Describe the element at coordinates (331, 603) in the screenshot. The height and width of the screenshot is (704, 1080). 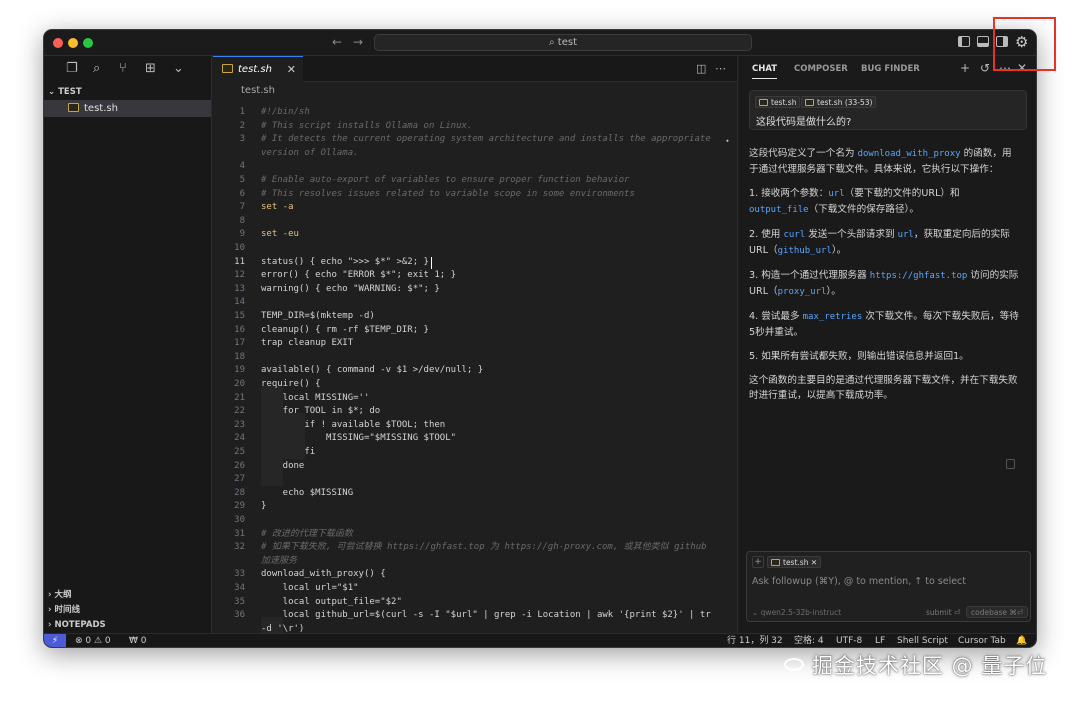
I see `code-line: local output_file="$2"` at that location.